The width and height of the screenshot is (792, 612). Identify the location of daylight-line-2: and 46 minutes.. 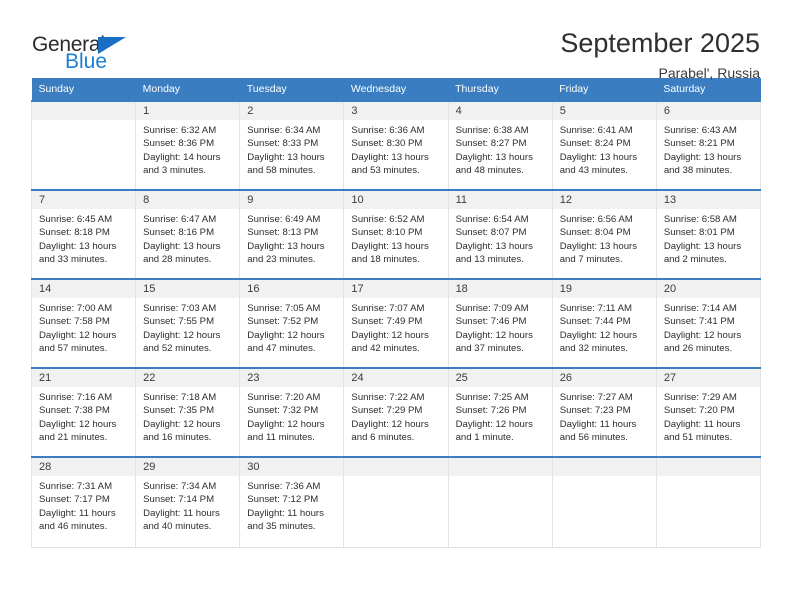
(73, 527).